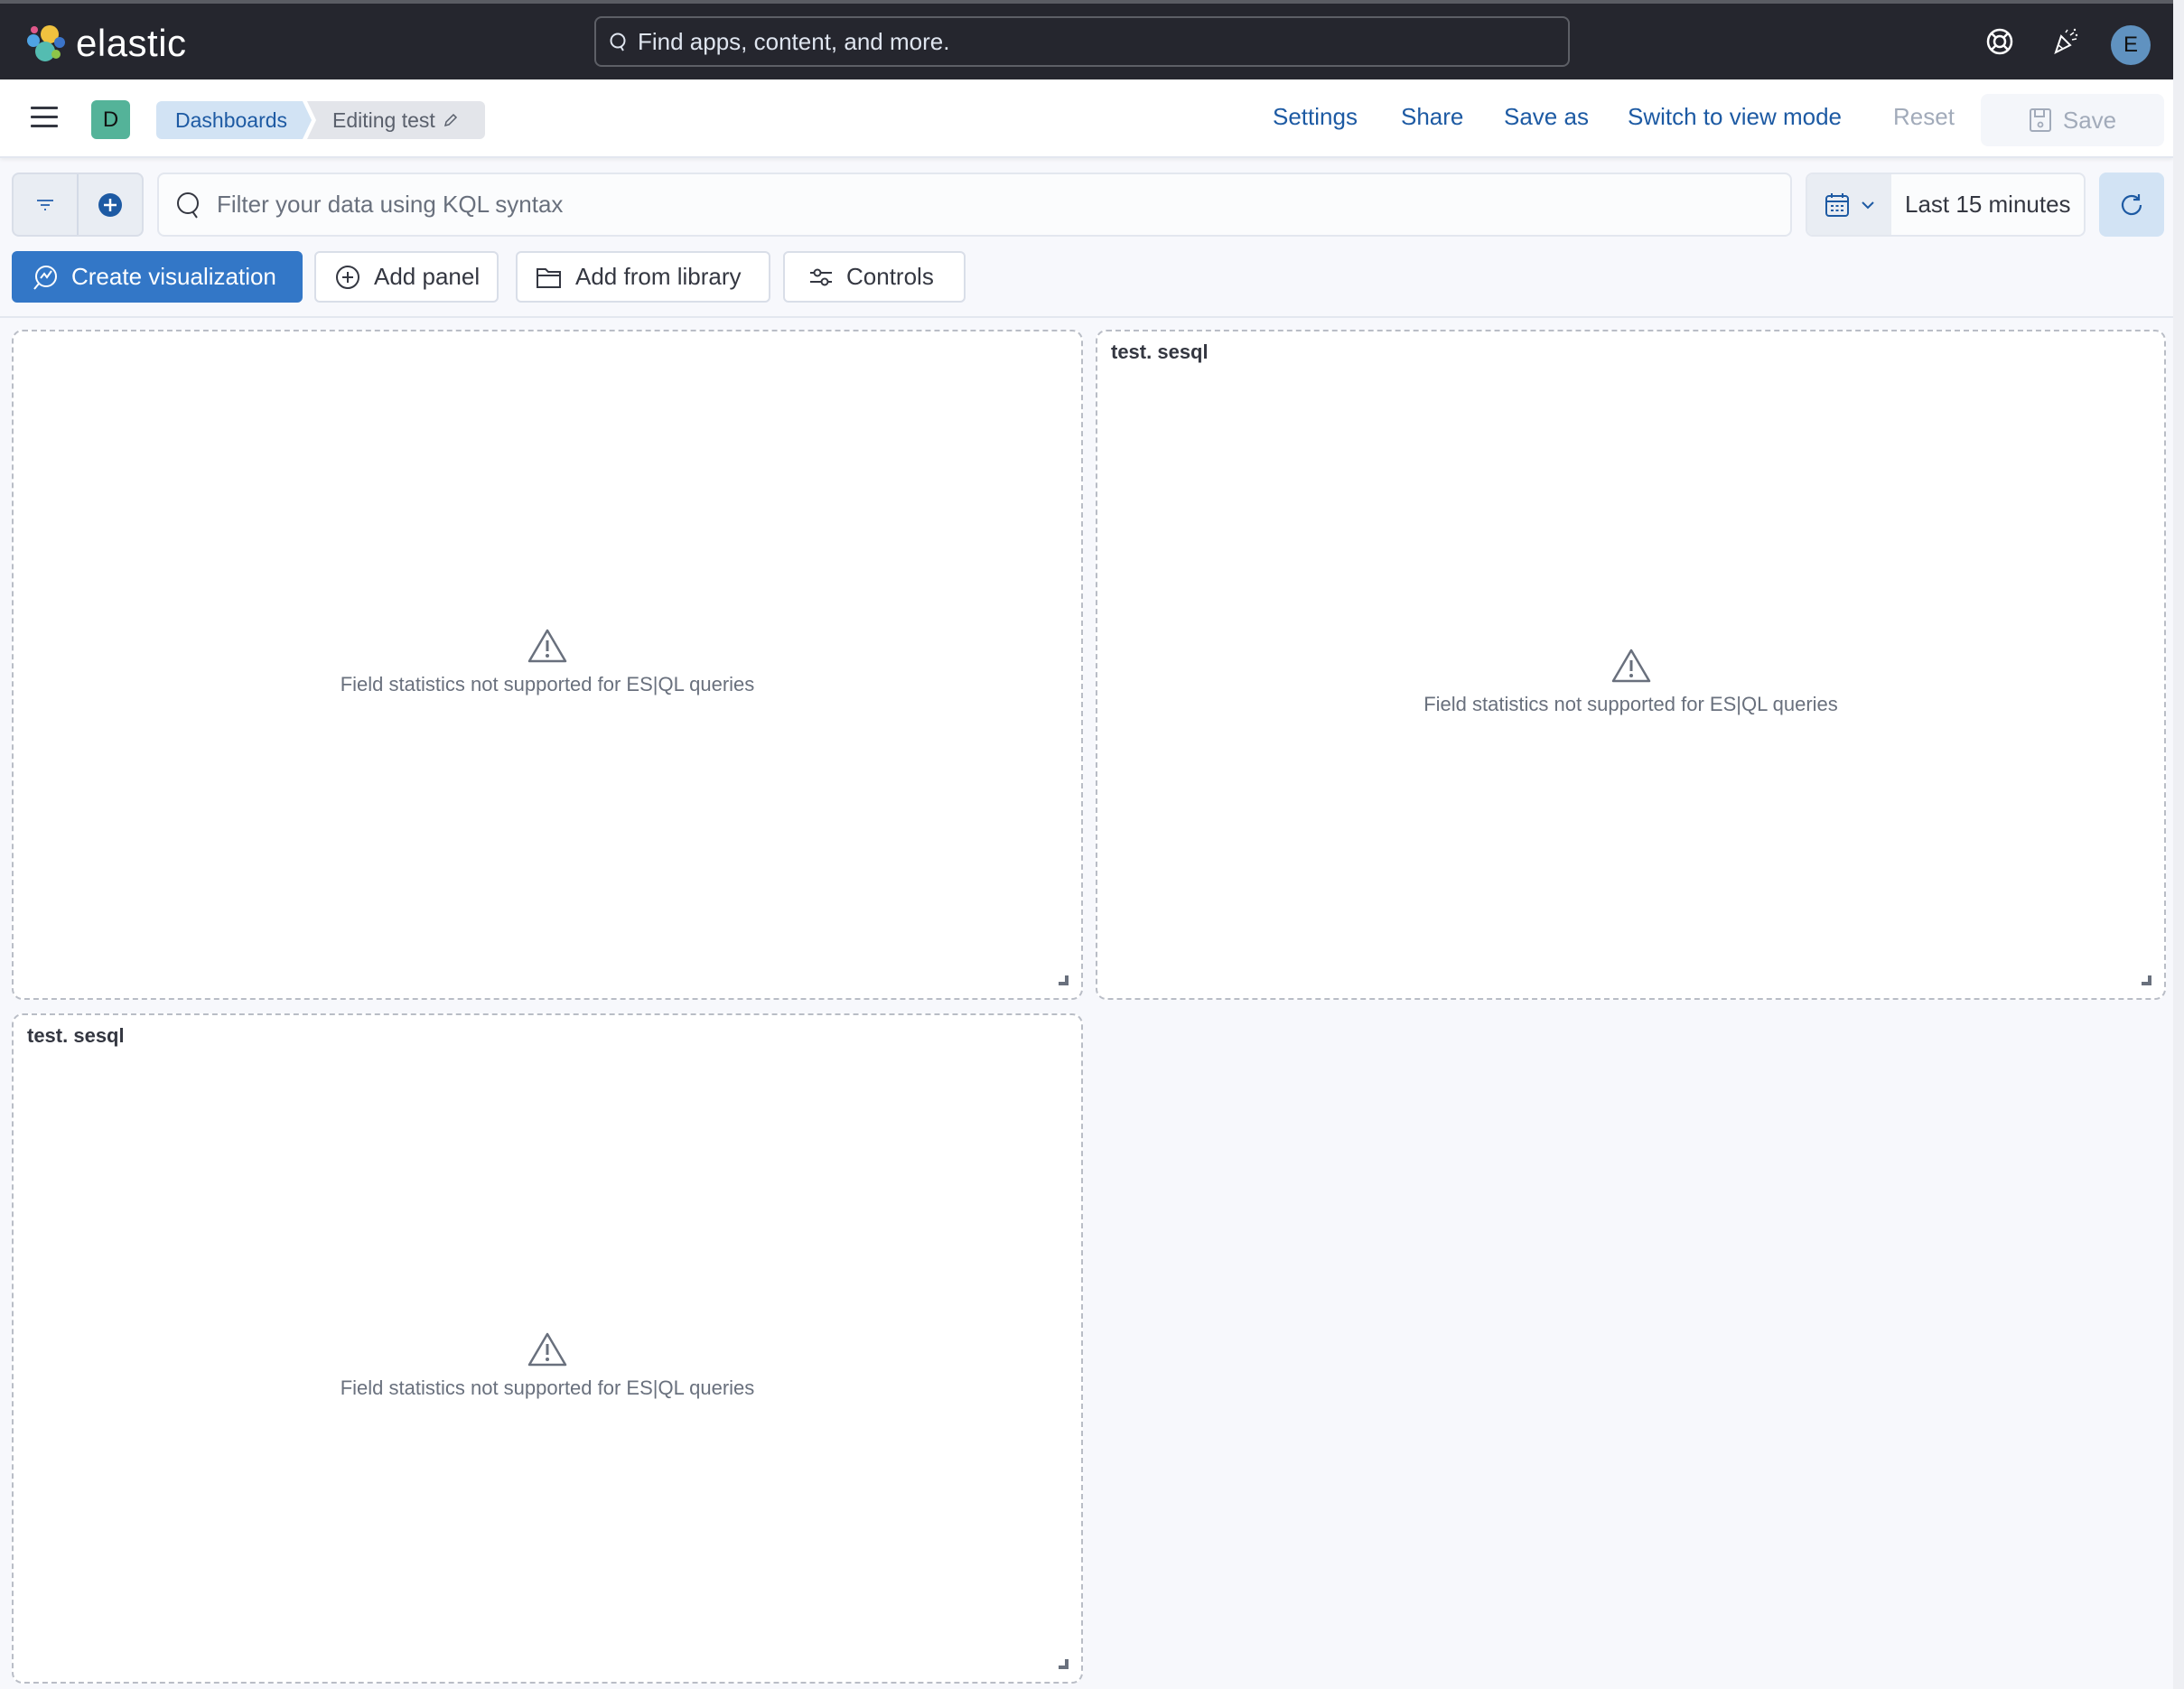 The image size is (2184, 1689). Describe the element at coordinates (1432, 117) in the screenshot. I see `share-button: Share` at that location.